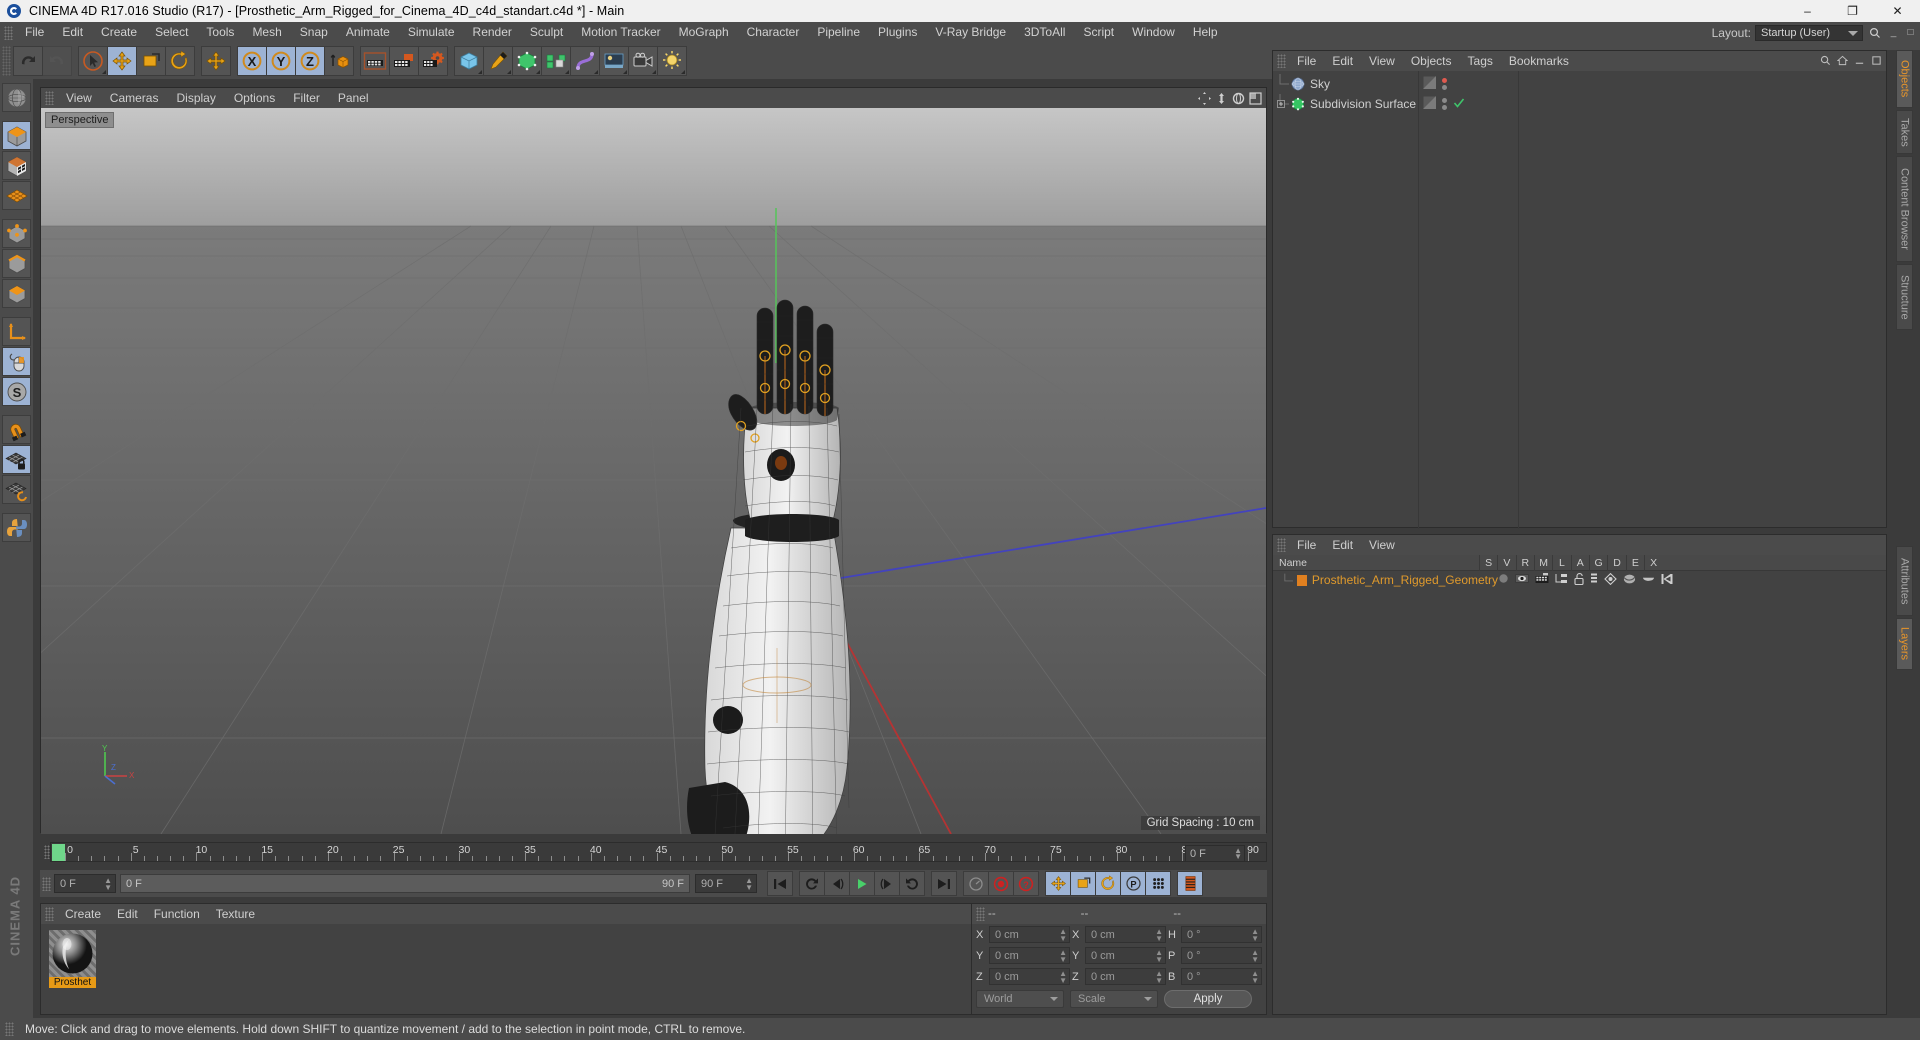 The height and width of the screenshot is (1040, 1920). Describe the element at coordinates (28, 61) in the screenshot. I see `undo-button` at that location.